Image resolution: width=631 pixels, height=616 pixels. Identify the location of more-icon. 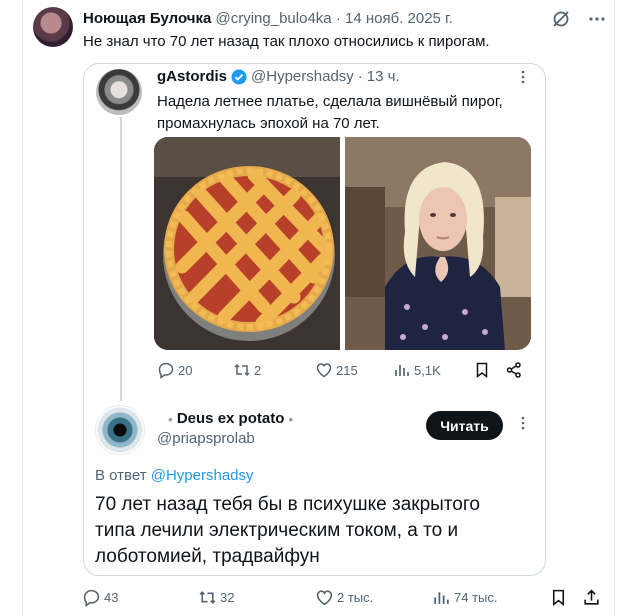
(597, 21).